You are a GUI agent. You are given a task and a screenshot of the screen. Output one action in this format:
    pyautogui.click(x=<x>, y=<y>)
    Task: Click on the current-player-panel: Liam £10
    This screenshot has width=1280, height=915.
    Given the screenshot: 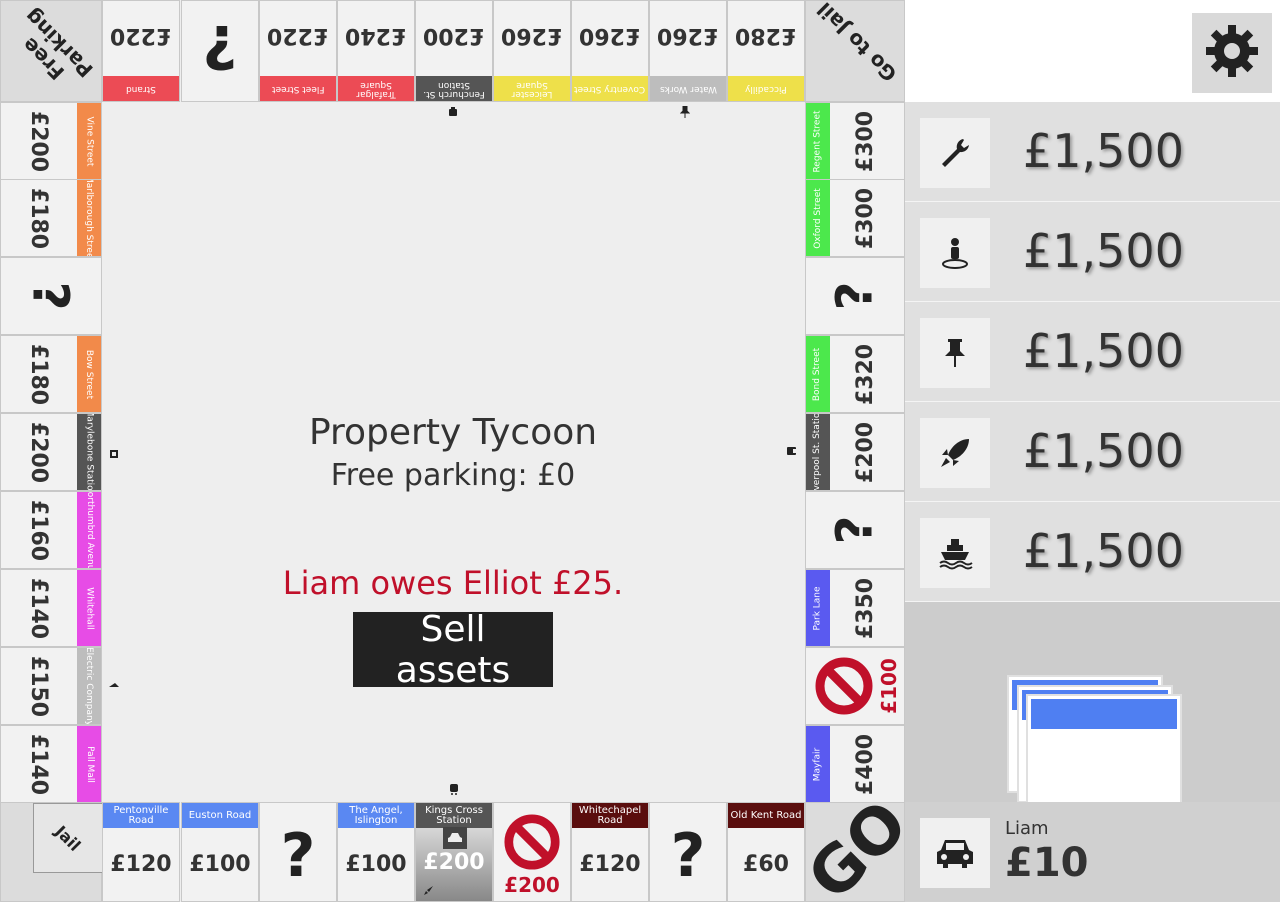 What is the action you would take?
    pyautogui.click(x=1092, y=852)
    